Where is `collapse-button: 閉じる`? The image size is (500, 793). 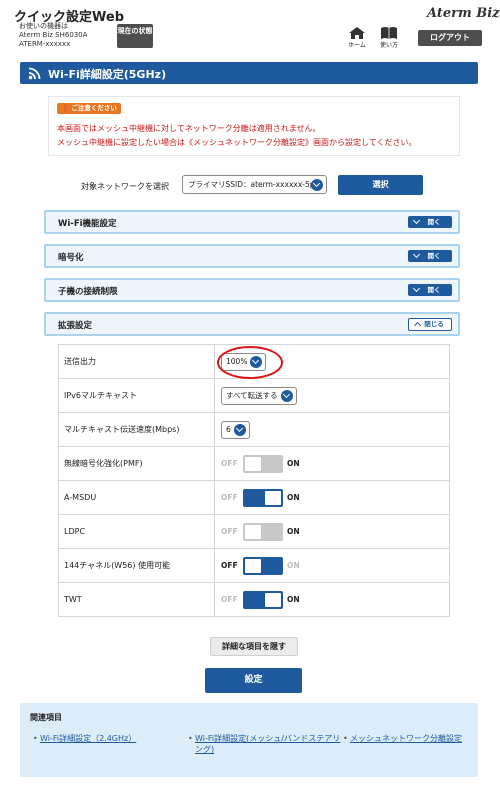
collapse-button: 閉じる is located at coordinates (430, 324).